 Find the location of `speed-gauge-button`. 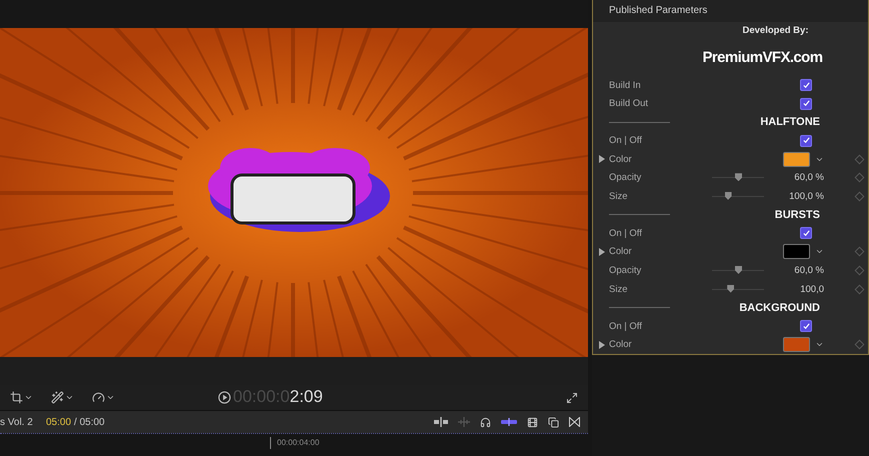

speed-gauge-button is located at coordinates (103, 397).